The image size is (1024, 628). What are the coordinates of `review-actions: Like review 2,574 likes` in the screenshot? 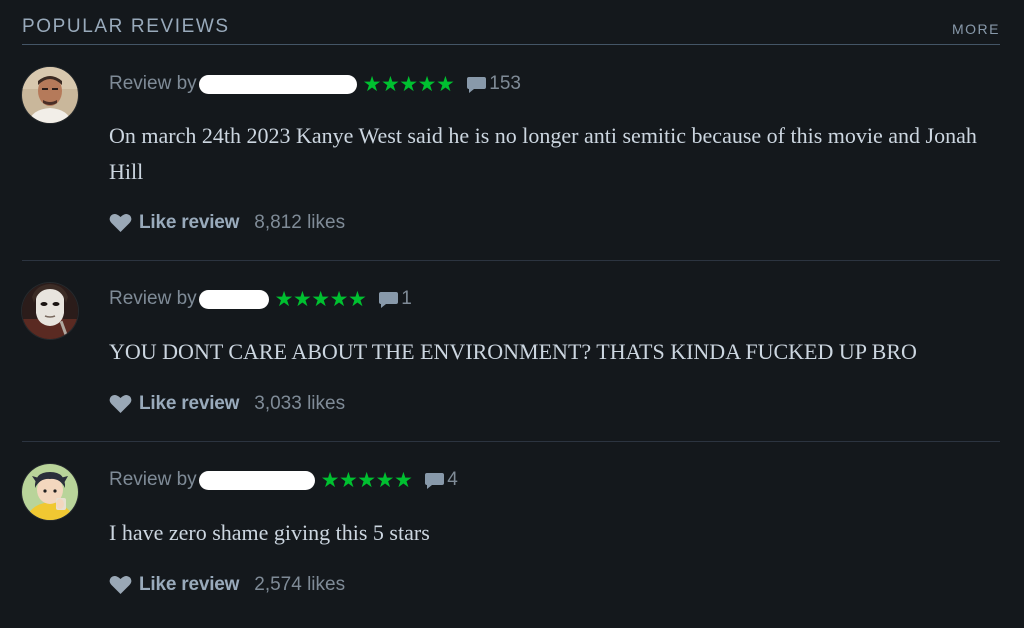 It's located at (227, 585).